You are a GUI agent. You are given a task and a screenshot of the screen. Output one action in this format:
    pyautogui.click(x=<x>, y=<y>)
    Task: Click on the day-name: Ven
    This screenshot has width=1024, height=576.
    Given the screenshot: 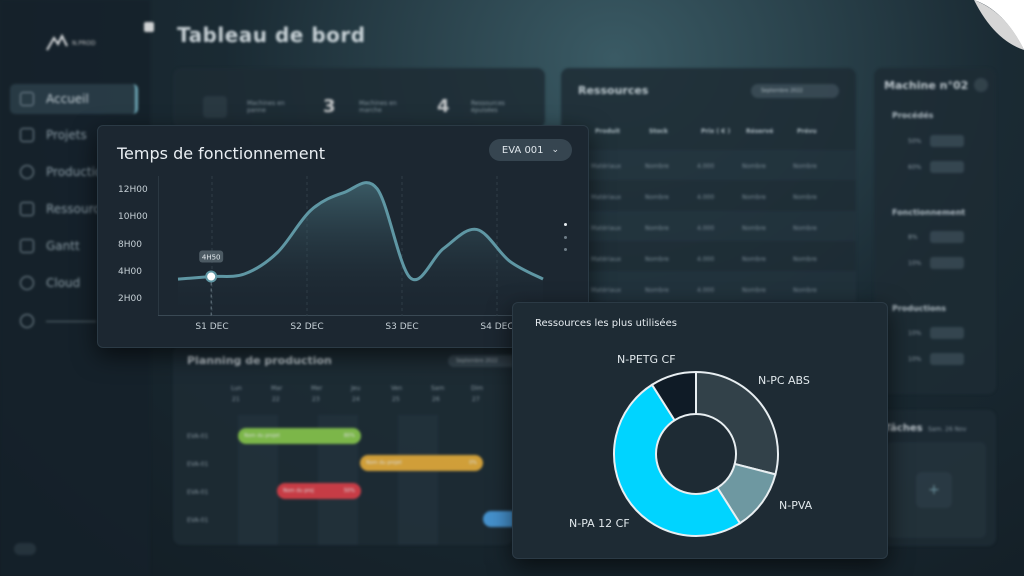 What is the action you would take?
    pyautogui.click(x=397, y=388)
    